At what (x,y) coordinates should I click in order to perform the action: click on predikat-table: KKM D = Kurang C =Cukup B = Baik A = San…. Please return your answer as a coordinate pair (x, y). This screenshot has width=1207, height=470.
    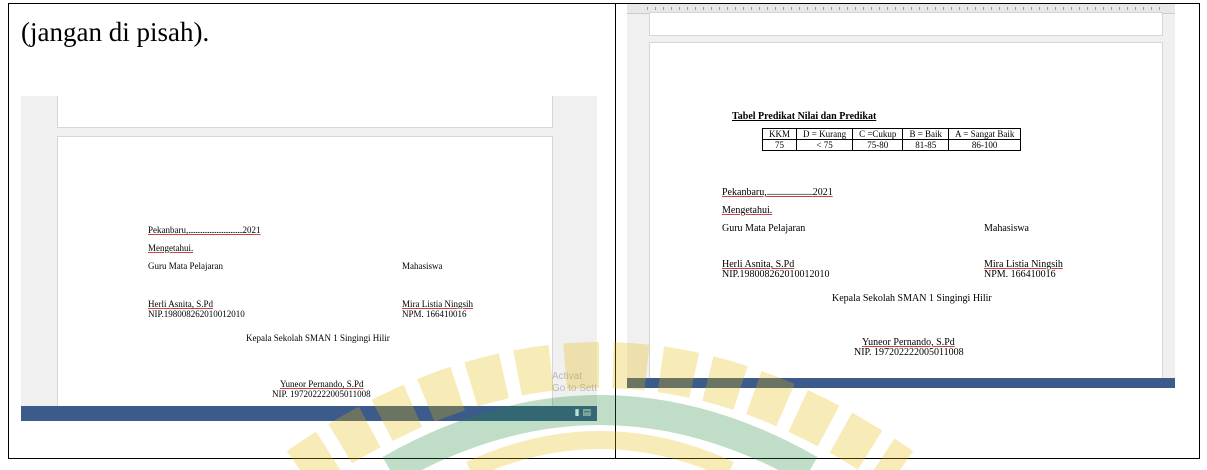
    Looking at the image, I should click on (891, 139).